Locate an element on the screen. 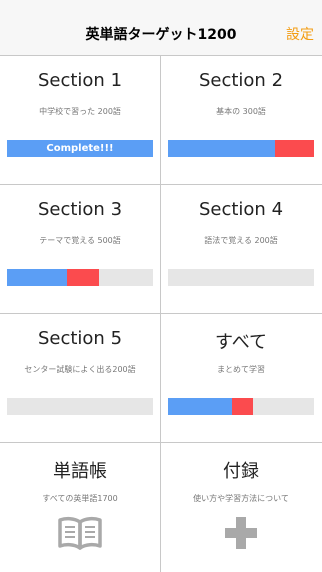 The width and height of the screenshot is (322, 572). section-subtitle: 語法で覚える 200語 is located at coordinates (241, 240).